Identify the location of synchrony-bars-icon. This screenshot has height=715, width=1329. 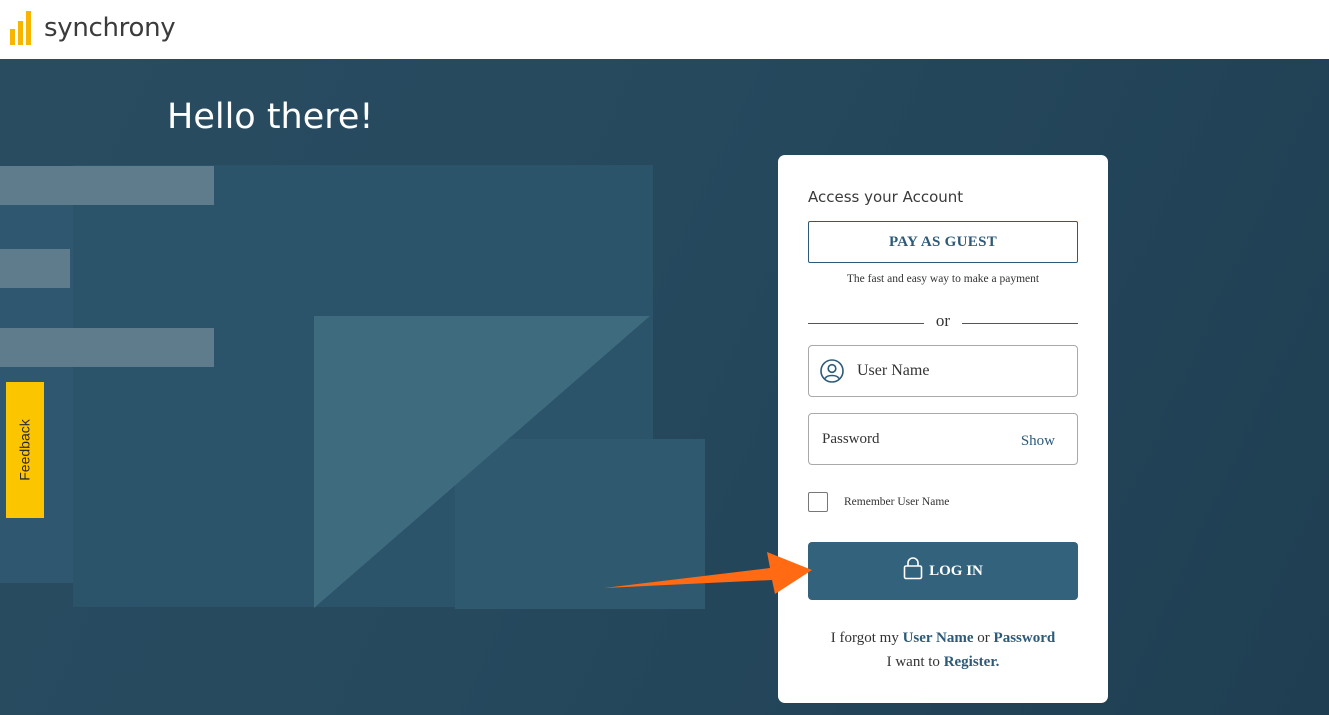
(23, 28).